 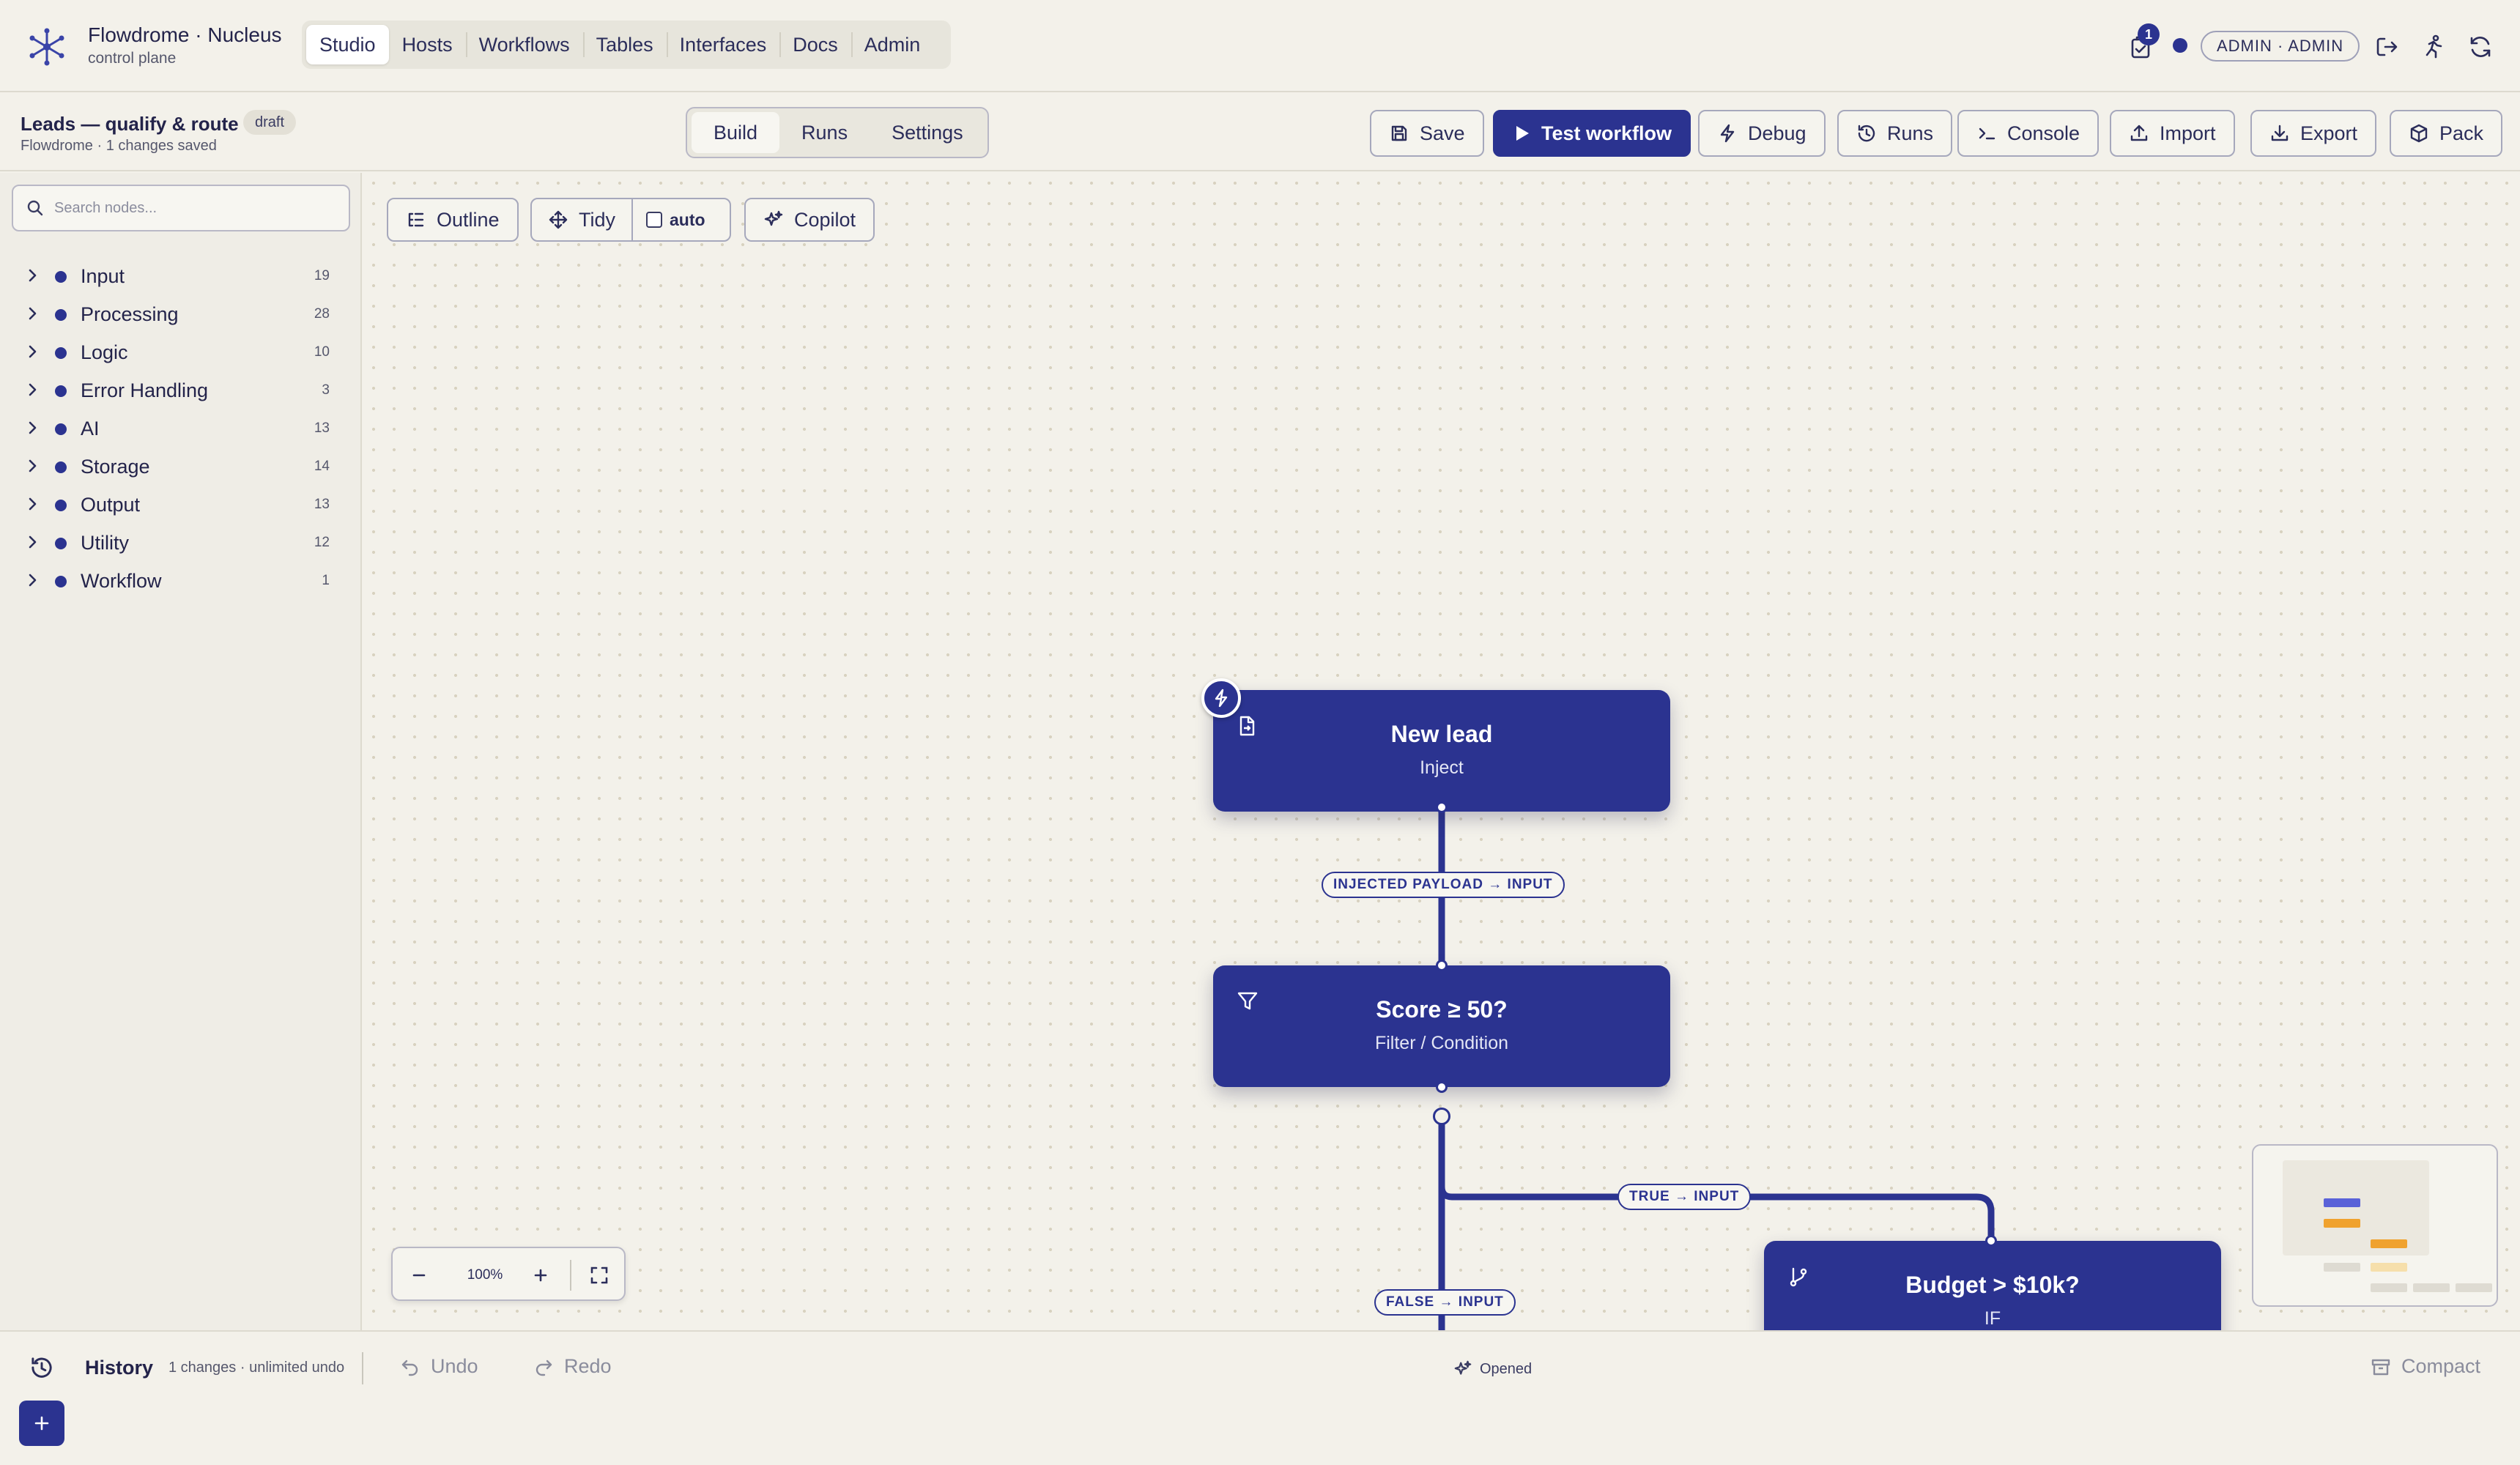 I want to click on plus-icon, so click(x=41, y=1424).